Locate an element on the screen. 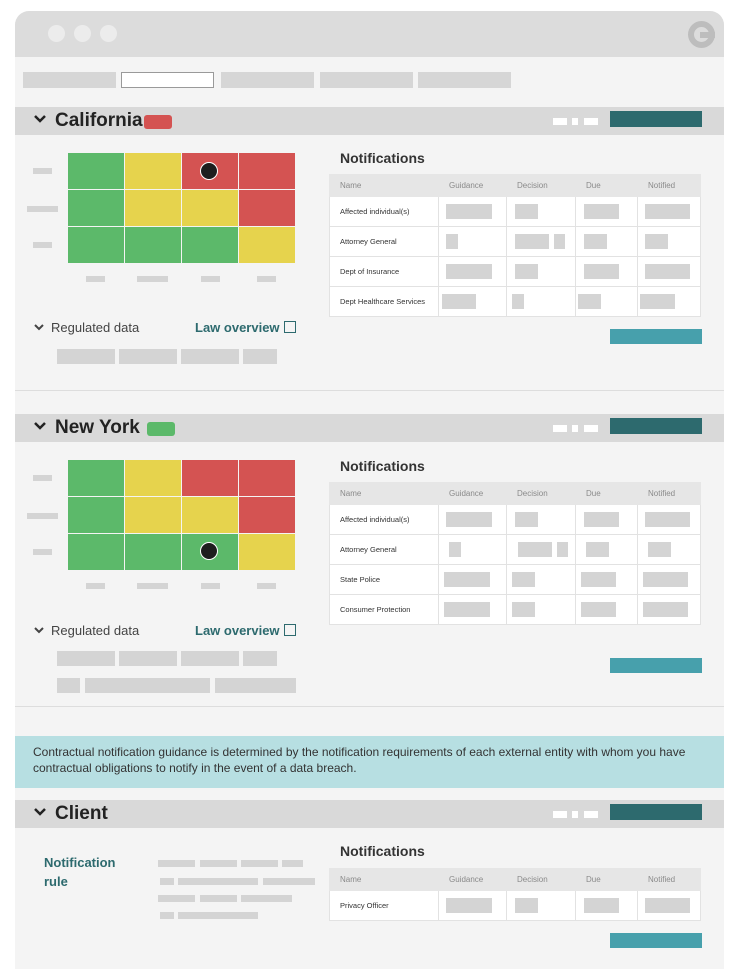  tab-2-active is located at coordinates (167, 80).